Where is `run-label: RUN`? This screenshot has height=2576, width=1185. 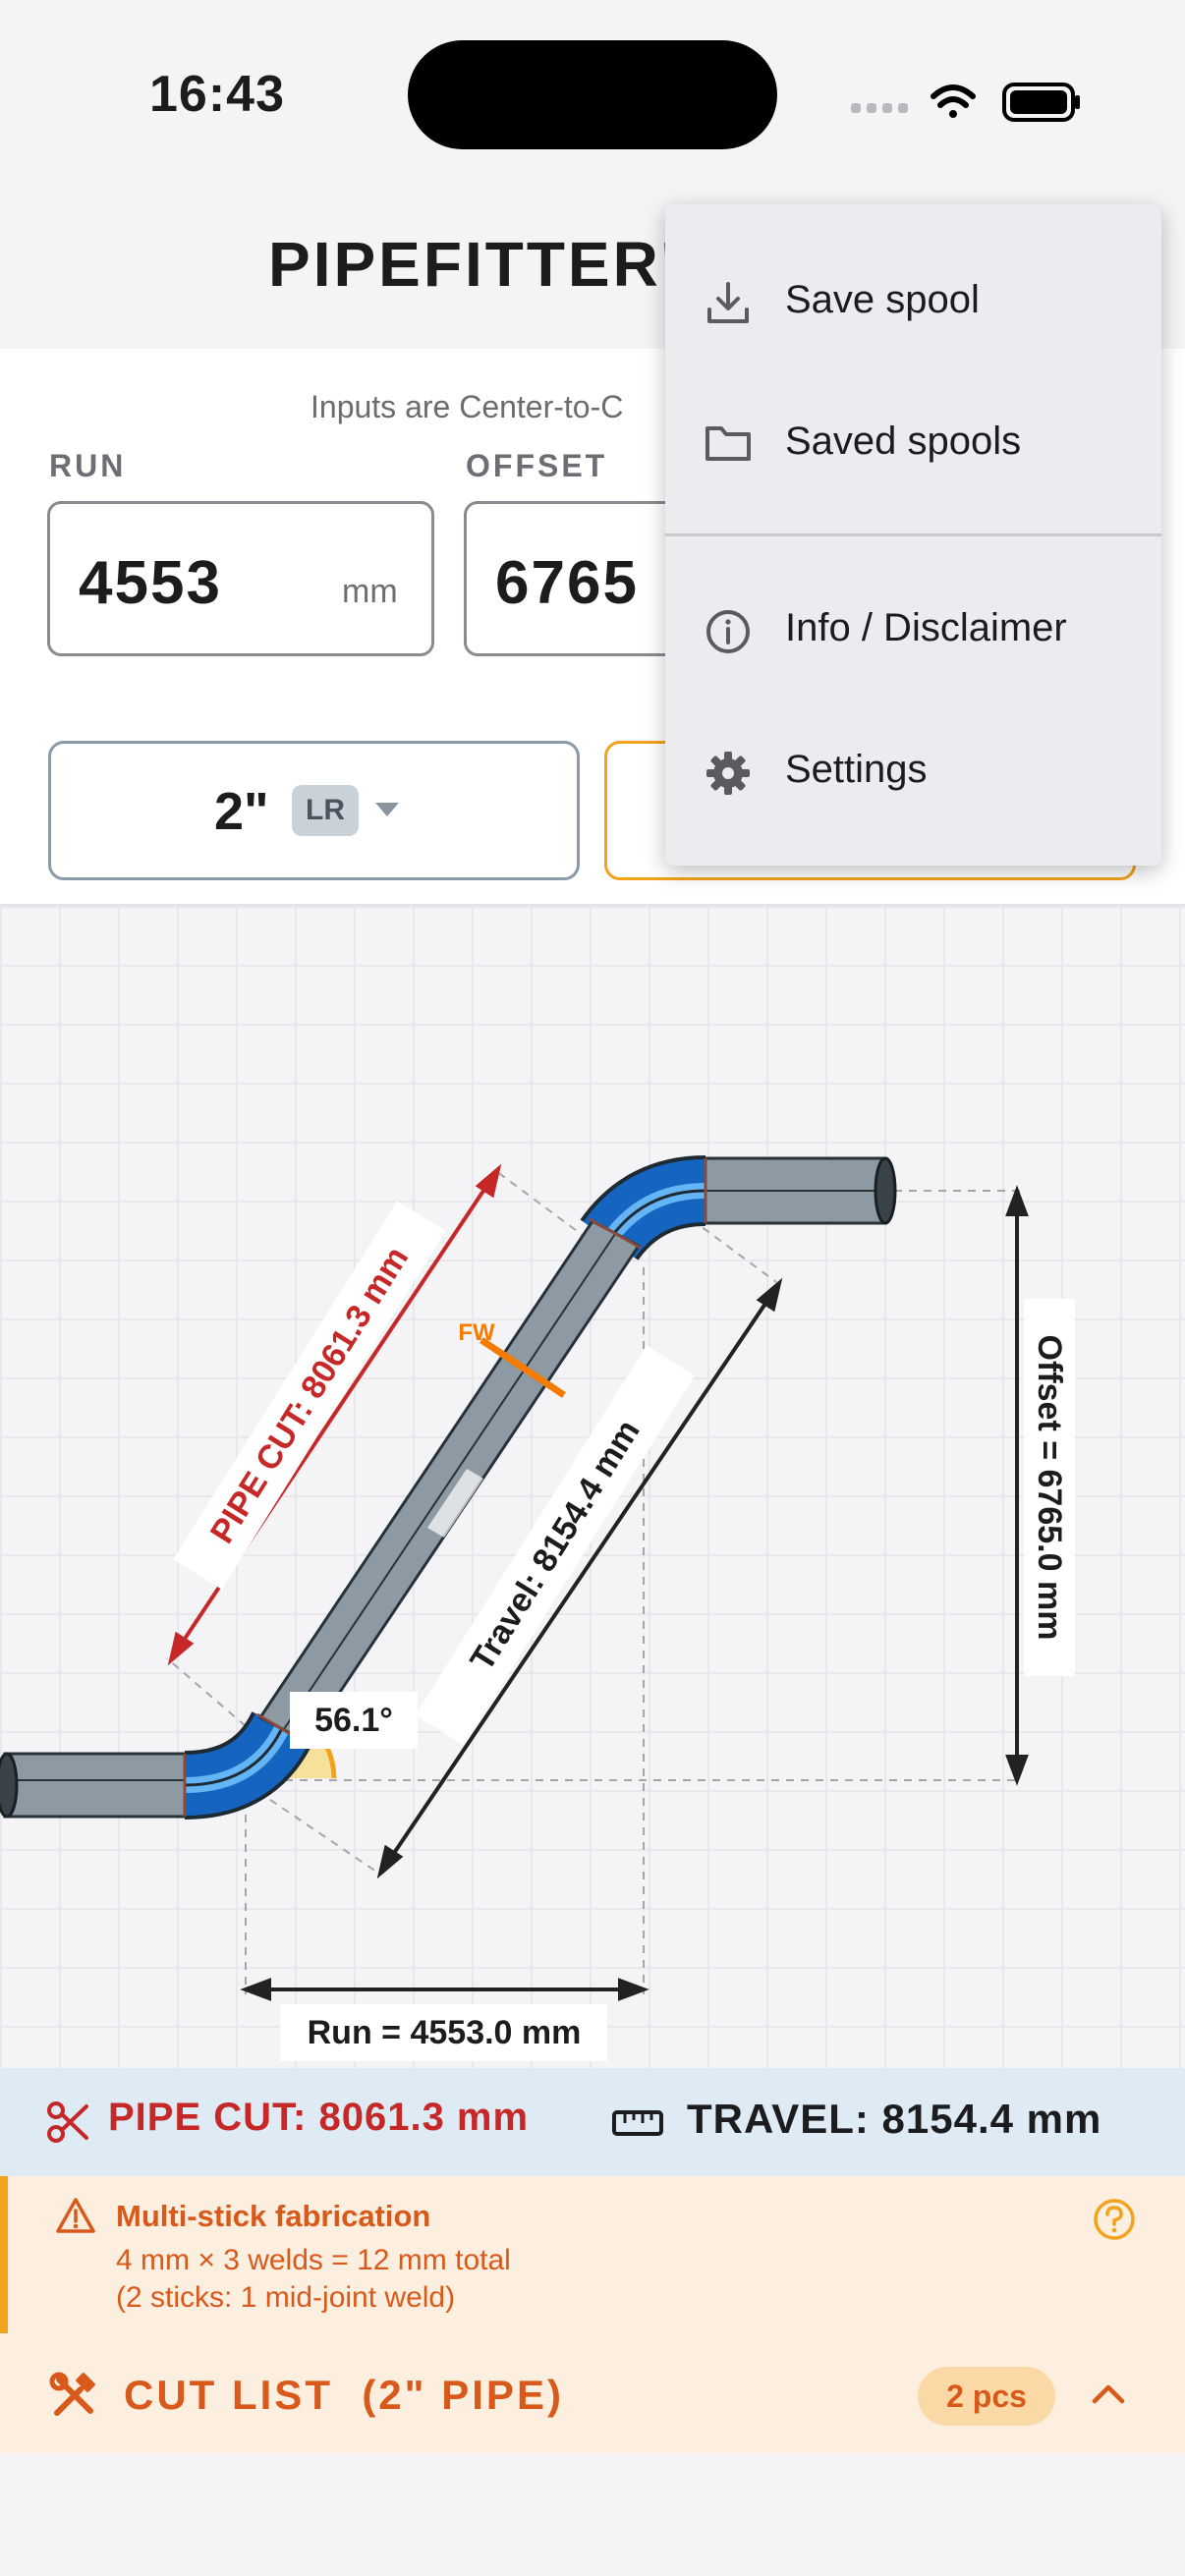
run-label: RUN is located at coordinates (88, 465).